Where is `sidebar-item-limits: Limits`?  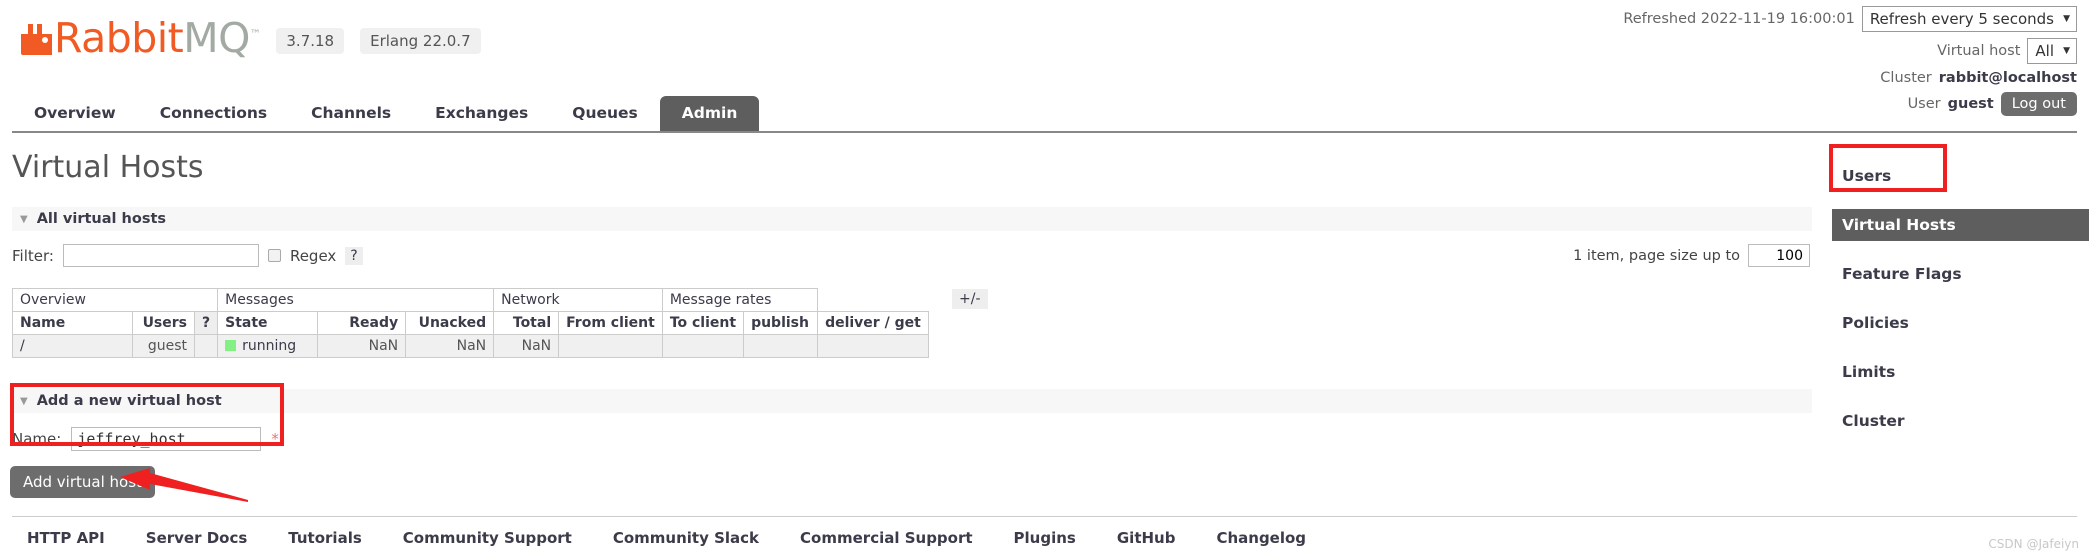 sidebar-item-limits: Limits is located at coordinates (1960, 372).